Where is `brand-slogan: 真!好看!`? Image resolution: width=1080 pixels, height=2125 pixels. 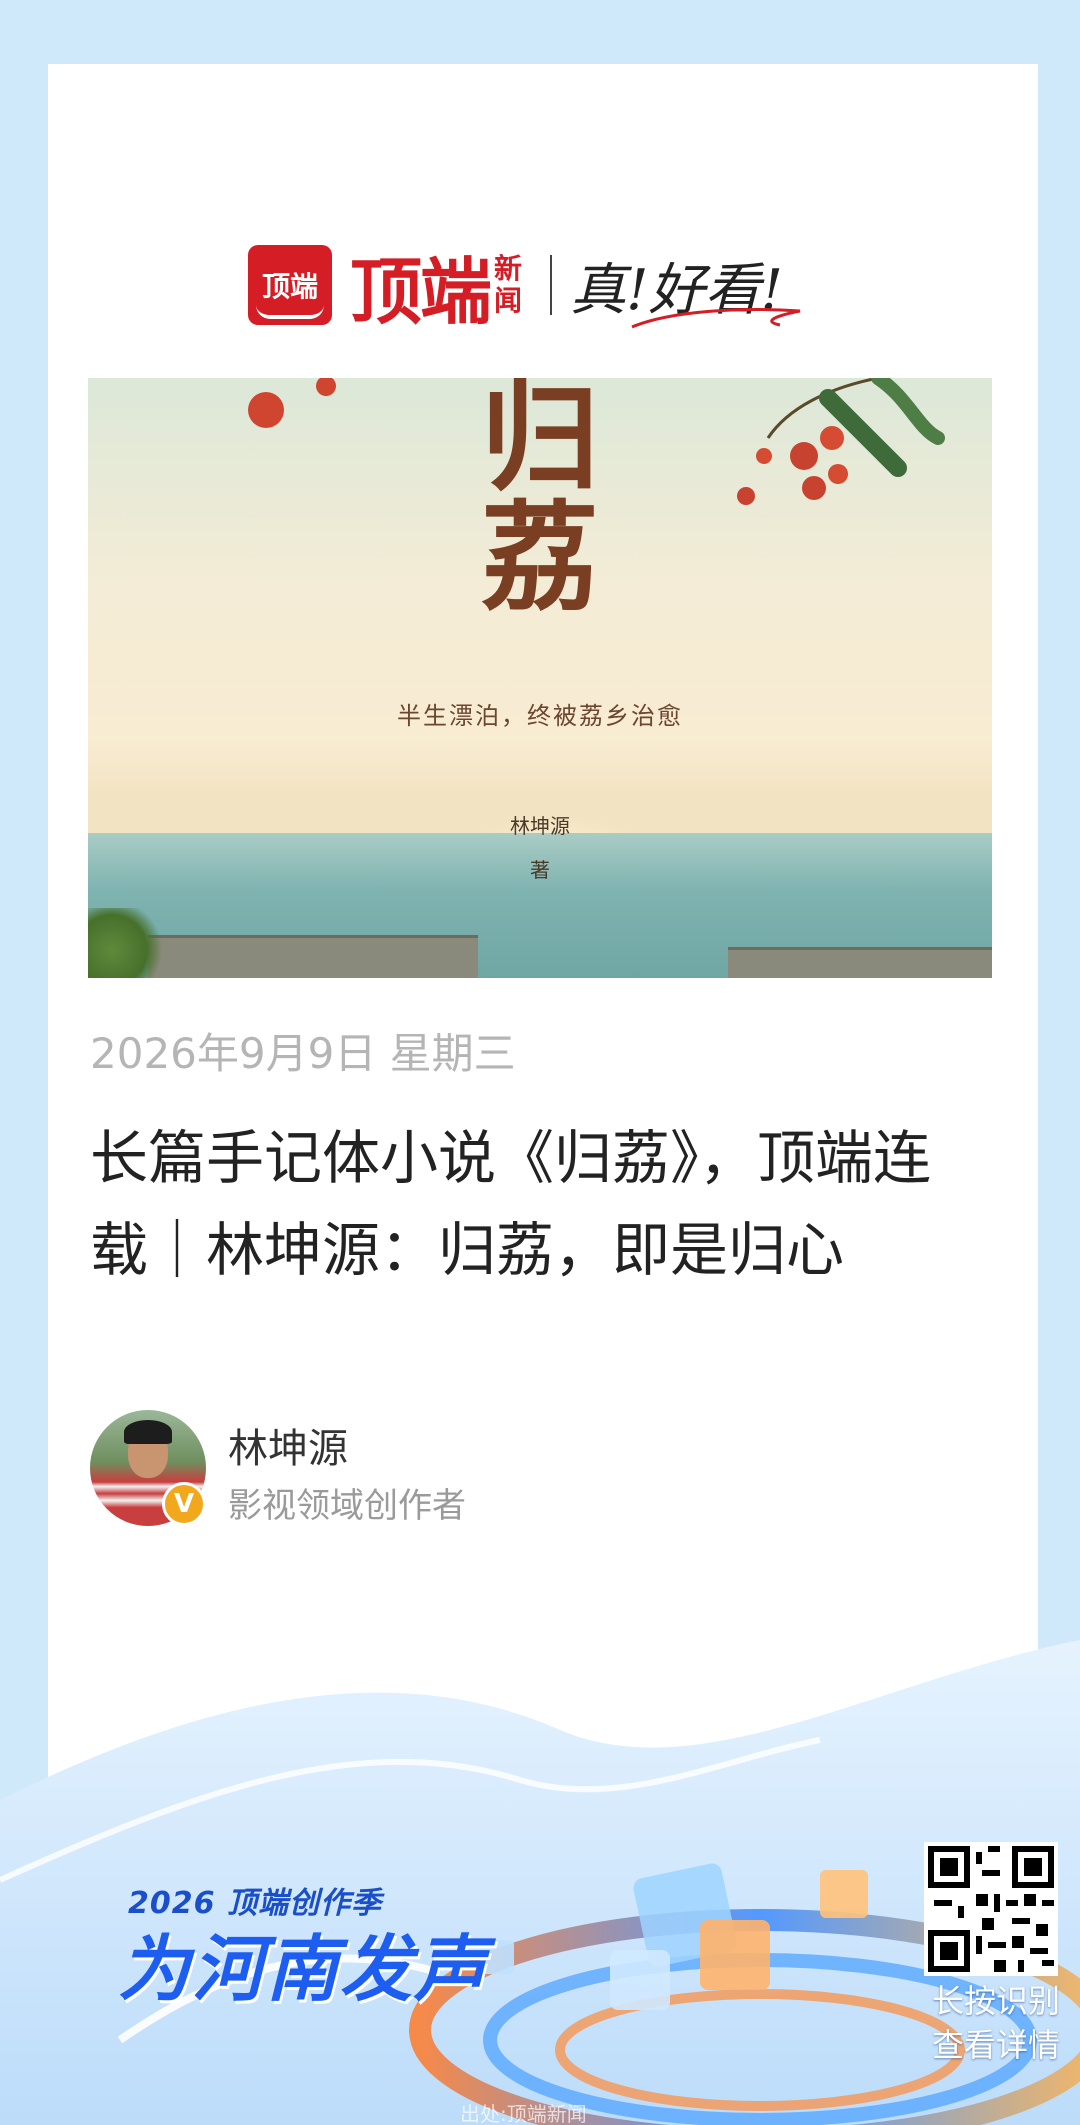
brand-slogan: 真!好看! is located at coordinates (685, 286).